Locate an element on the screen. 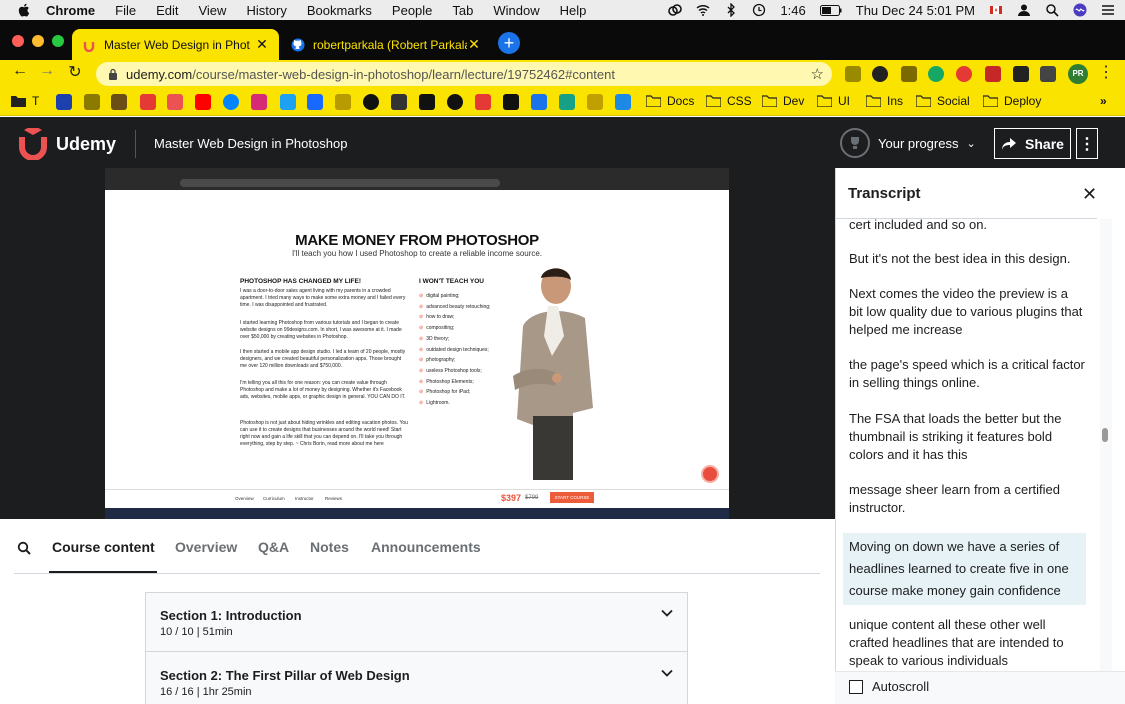 The height and width of the screenshot is (704, 1125). bookmark-folder-t: T is located at coordinates (25, 101).